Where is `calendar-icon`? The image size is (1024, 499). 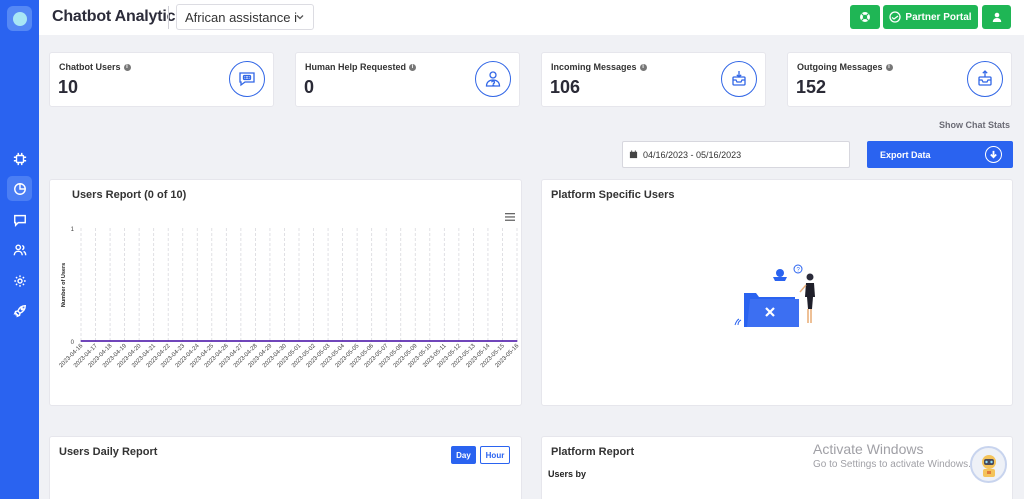
calendar-icon is located at coordinates (633, 154).